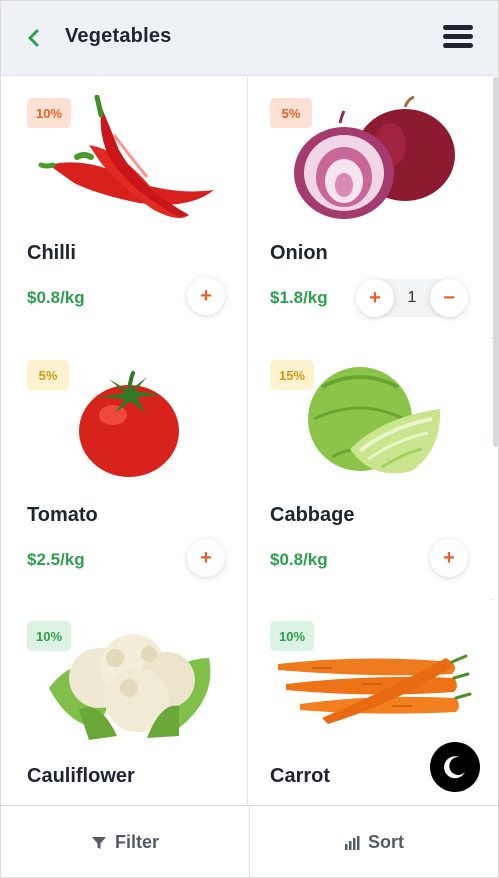 Image resolution: width=499 pixels, height=878 pixels. I want to click on chilli-image, so click(126, 157).